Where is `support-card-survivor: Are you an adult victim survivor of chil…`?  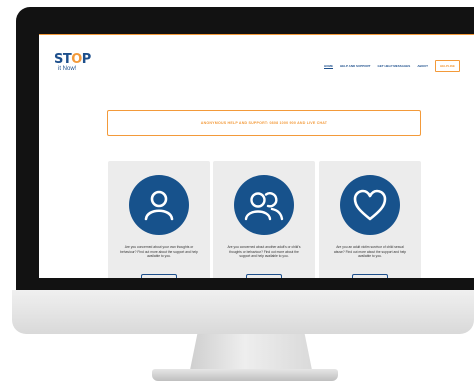
support-card-survivor: Are you an adult victim survivor of chil… is located at coordinates (370, 219).